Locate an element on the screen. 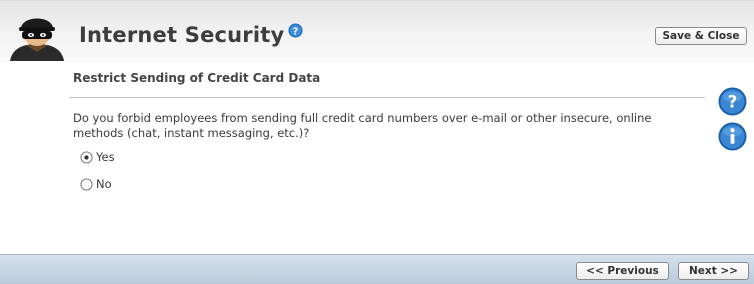  next-button: Next >> is located at coordinates (713, 271).